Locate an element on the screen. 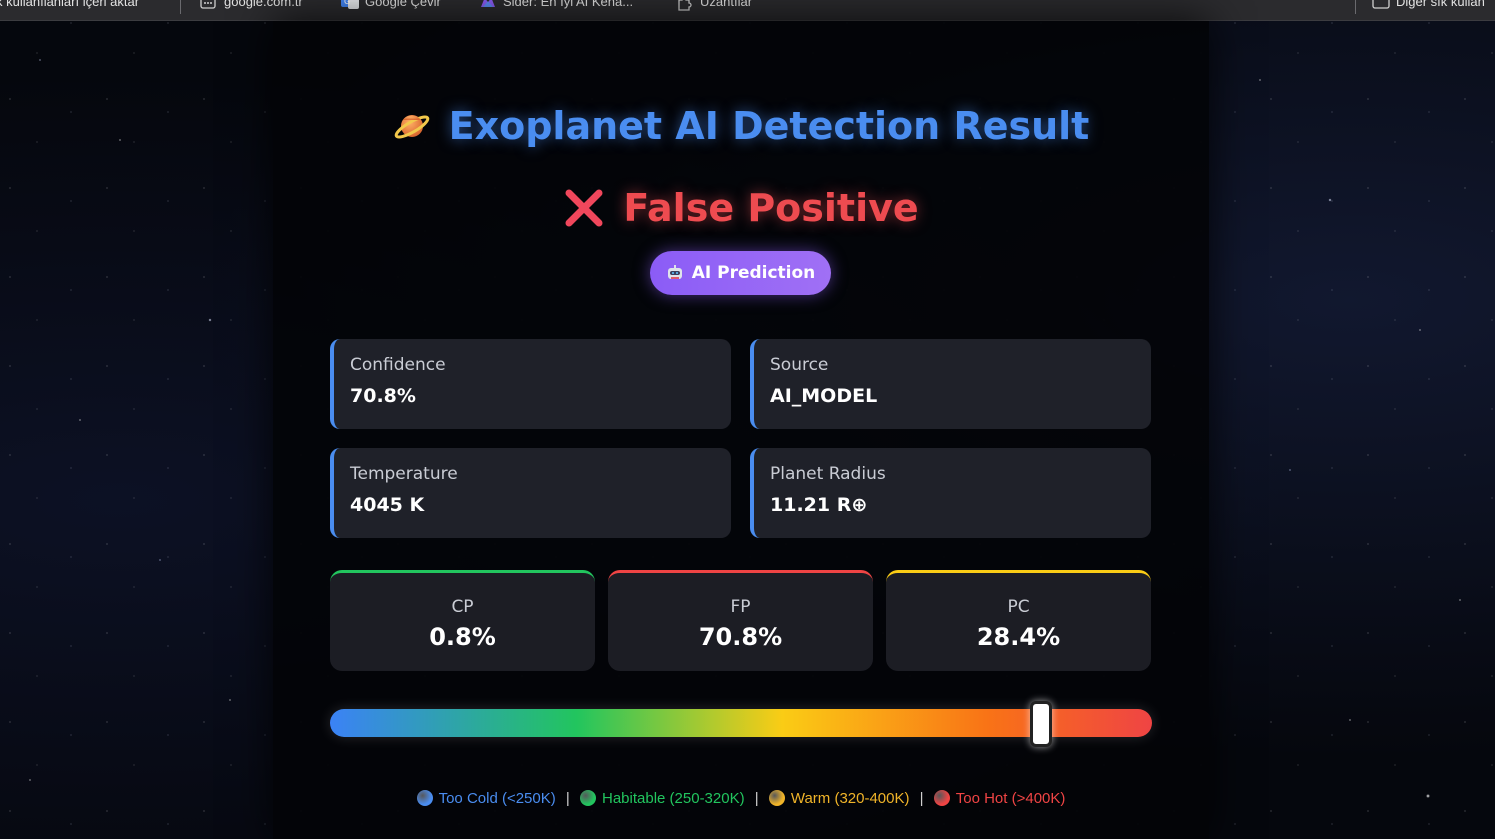 The width and height of the screenshot is (1495, 839). legend-item-warm: Warm (320-400K) is located at coordinates (839, 798).